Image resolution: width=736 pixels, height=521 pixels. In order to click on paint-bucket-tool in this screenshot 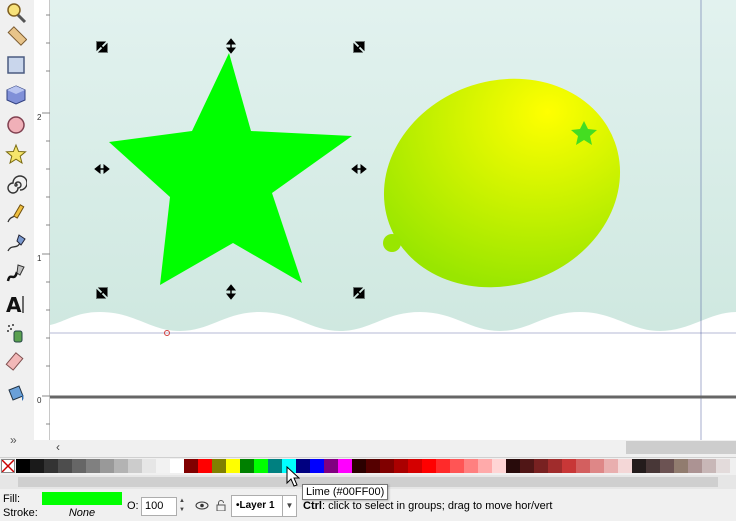, I will do `click(16, 393)`.